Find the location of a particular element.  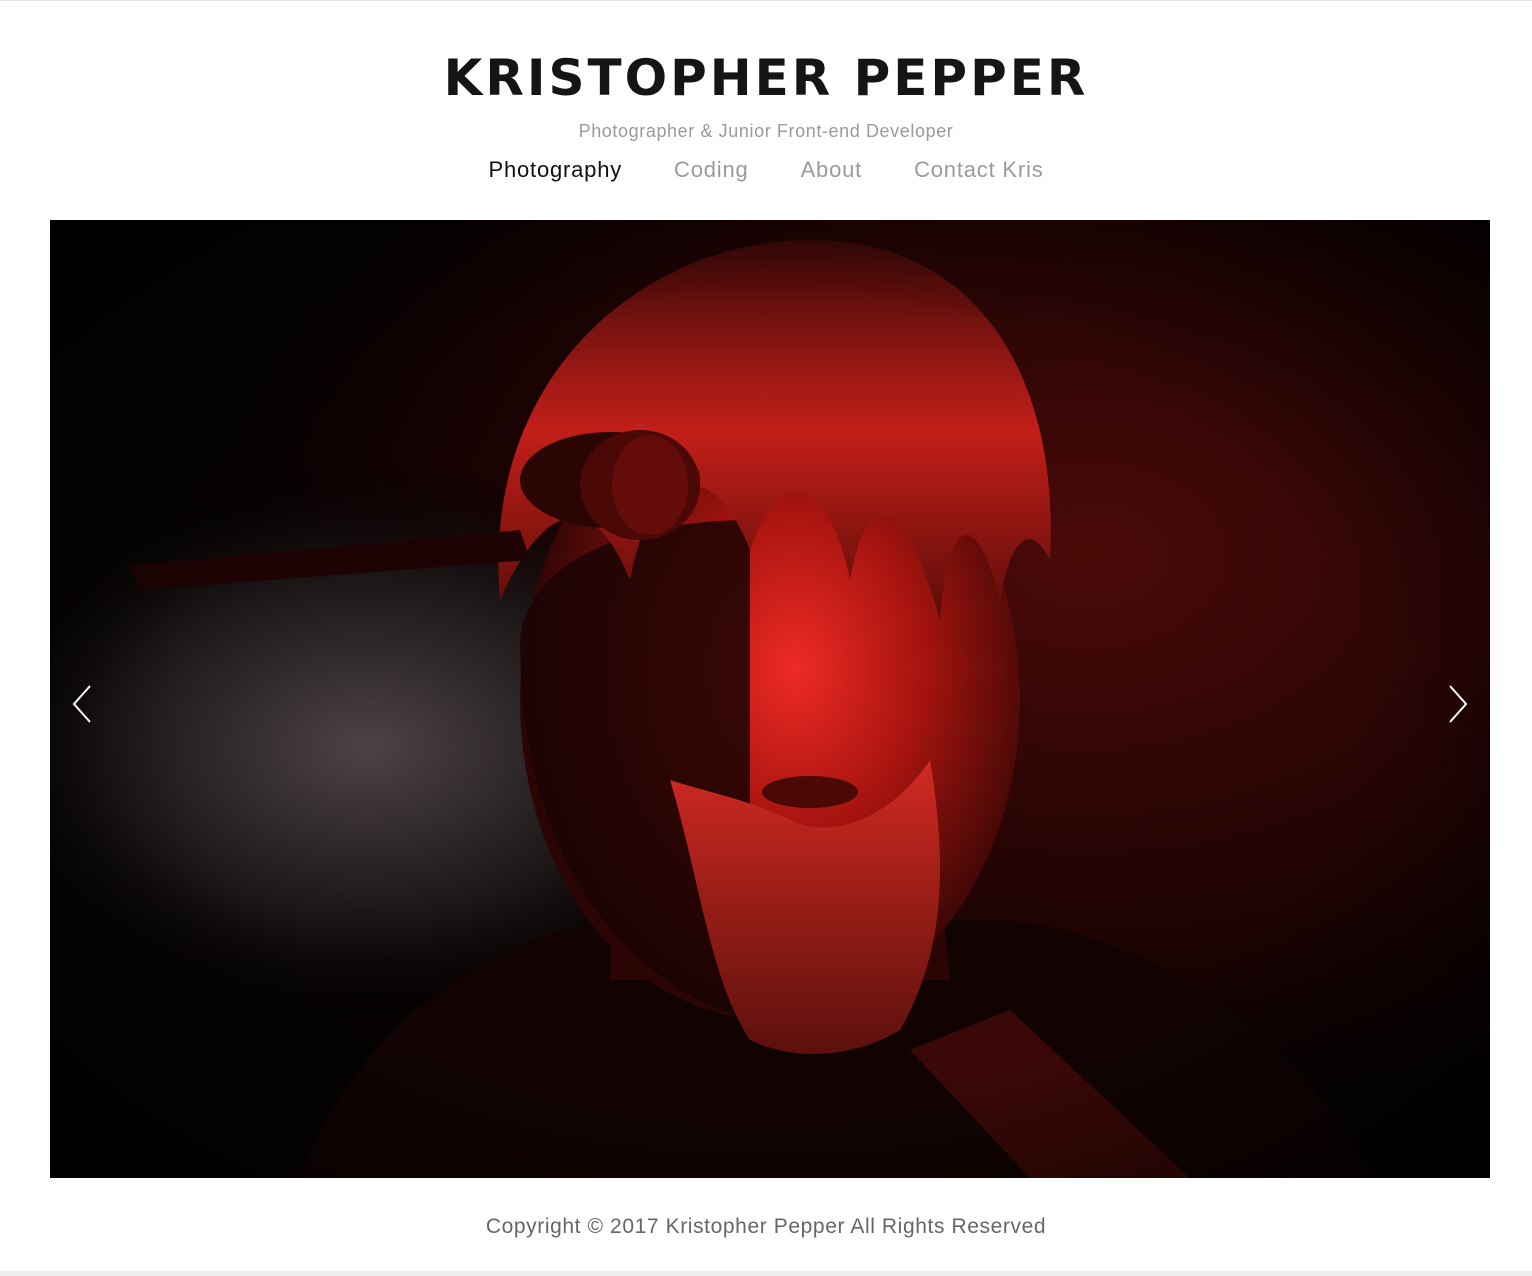

bottom-divider is located at coordinates (766, 1273).